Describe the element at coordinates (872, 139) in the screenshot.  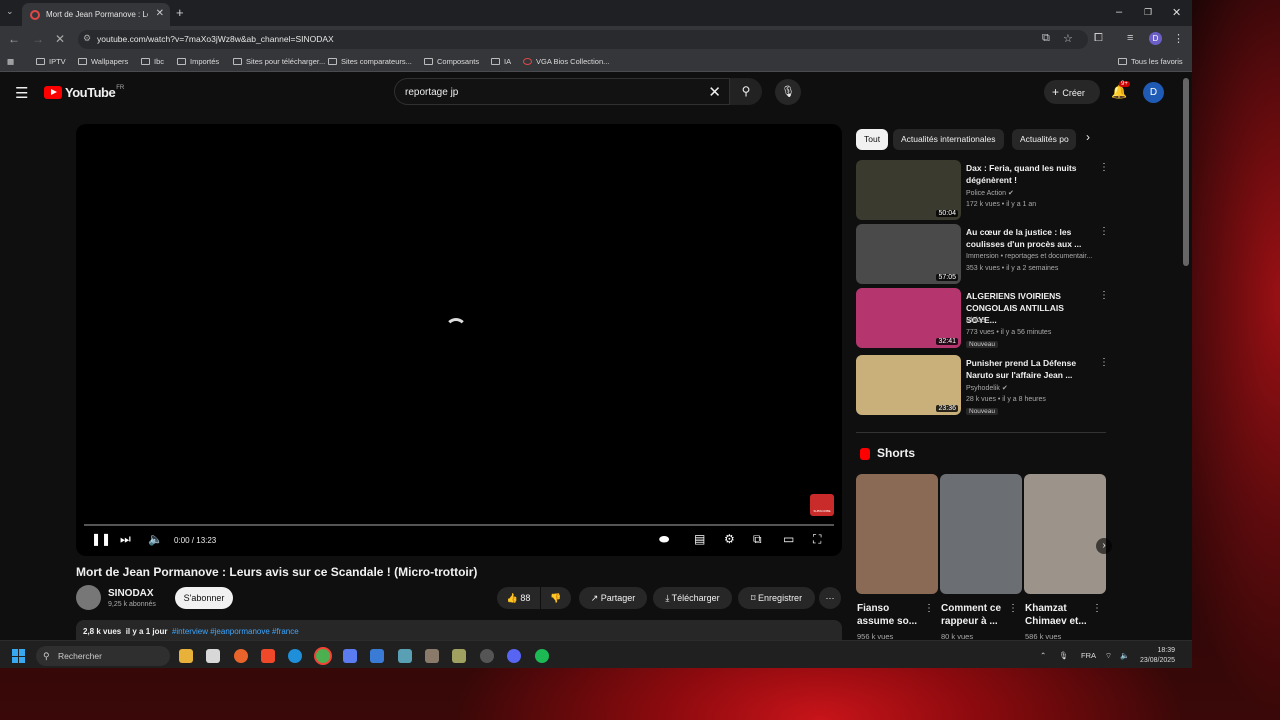
I see `chip-all: Tout` at that location.